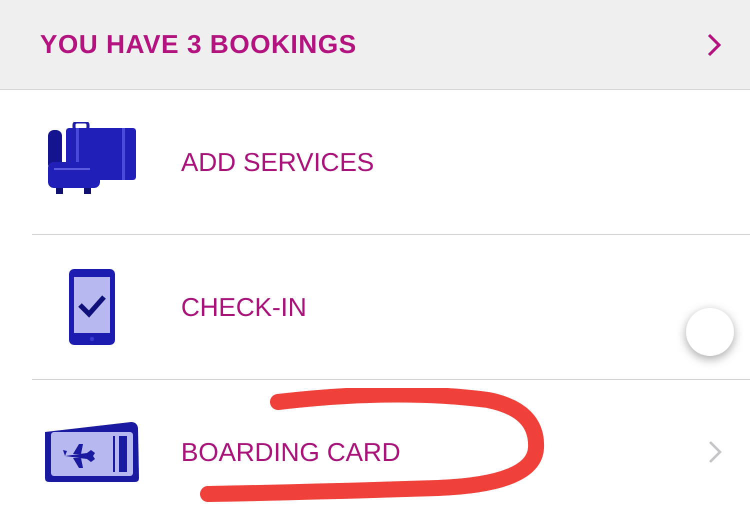 The image size is (750, 516). What do you see at coordinates (92, 452) in the screenshot?
I see `boarding-pass-icon` at bounding box center [92, 452].